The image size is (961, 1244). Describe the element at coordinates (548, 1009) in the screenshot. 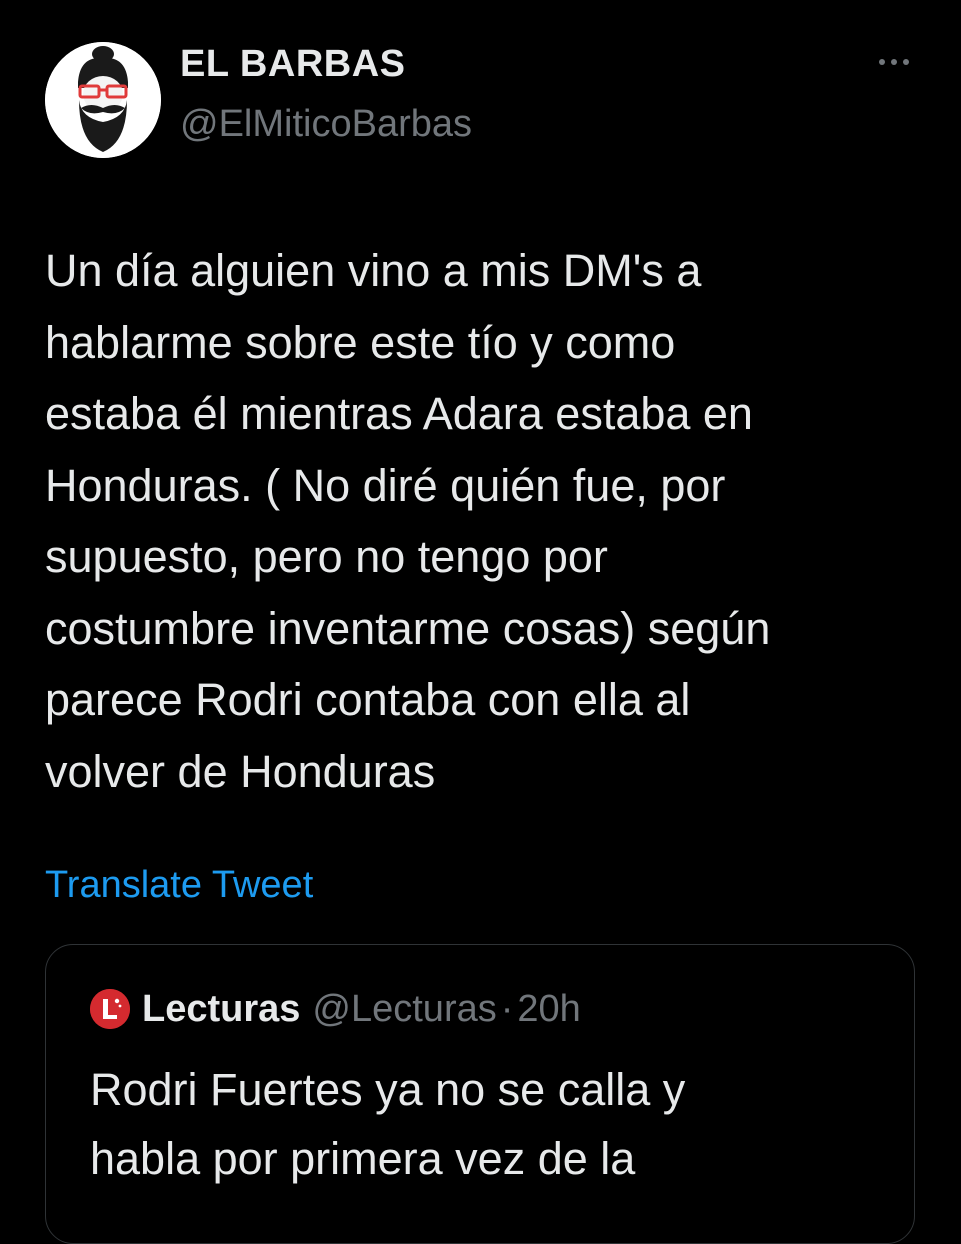

I see `quoted-tweet-time: 20h` at that location.